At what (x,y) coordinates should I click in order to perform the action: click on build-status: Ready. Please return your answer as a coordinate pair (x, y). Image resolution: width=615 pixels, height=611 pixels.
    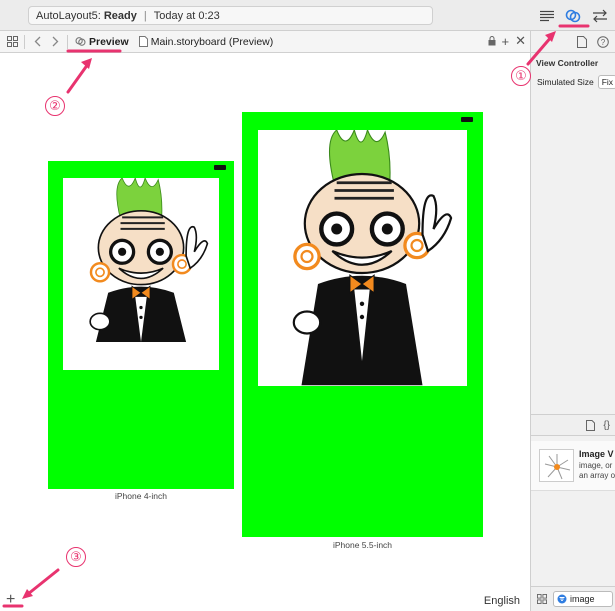
    Looking at the image, I should click on (120, 15).